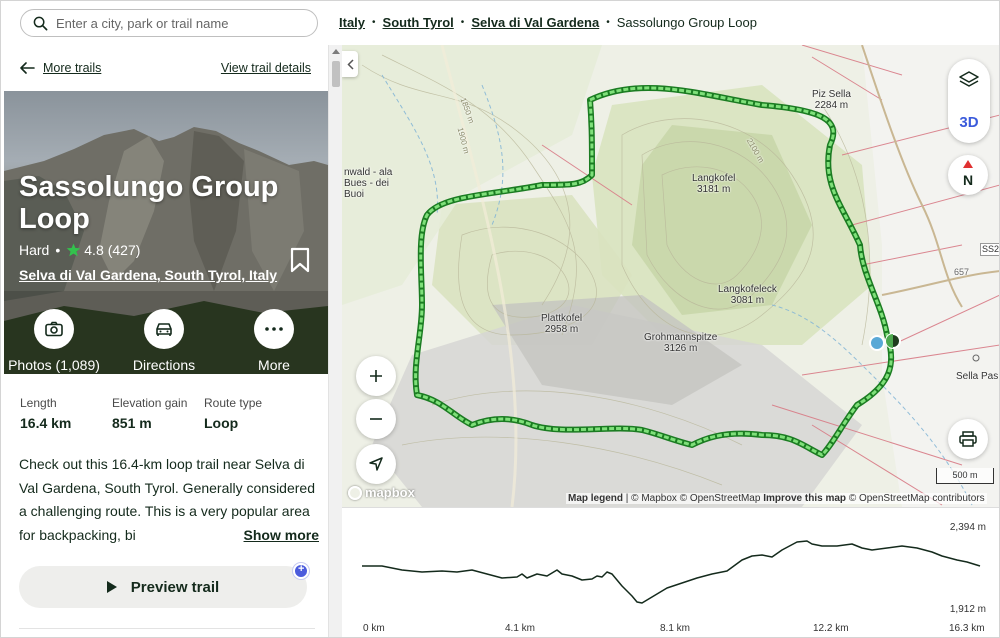 This screenshot has width=1000, height=638. What do you see at coordinates (747, 289) in the screenshot?
I see `peak-name: Langkofeleck` at bounding box center [747, 289].